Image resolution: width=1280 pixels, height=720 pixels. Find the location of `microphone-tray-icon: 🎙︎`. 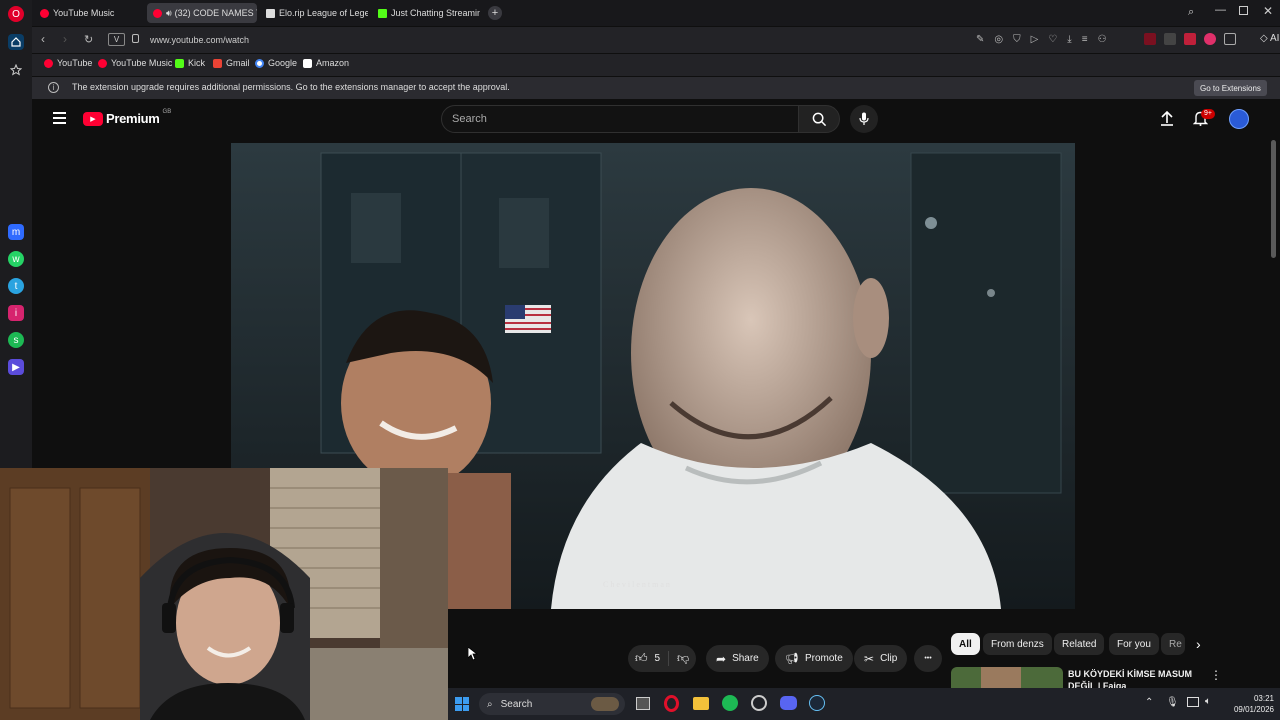

microphone-tray-icon: 🎙︎ is located at coordinates (1172, 702).